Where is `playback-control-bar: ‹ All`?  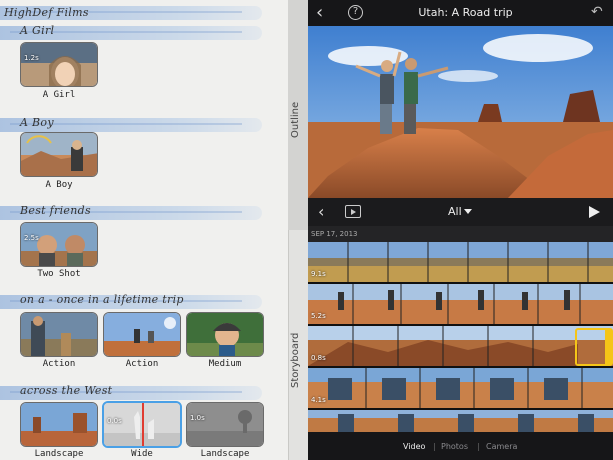 playback-control-bar: ‹ All is located at coordinates (460, 212).